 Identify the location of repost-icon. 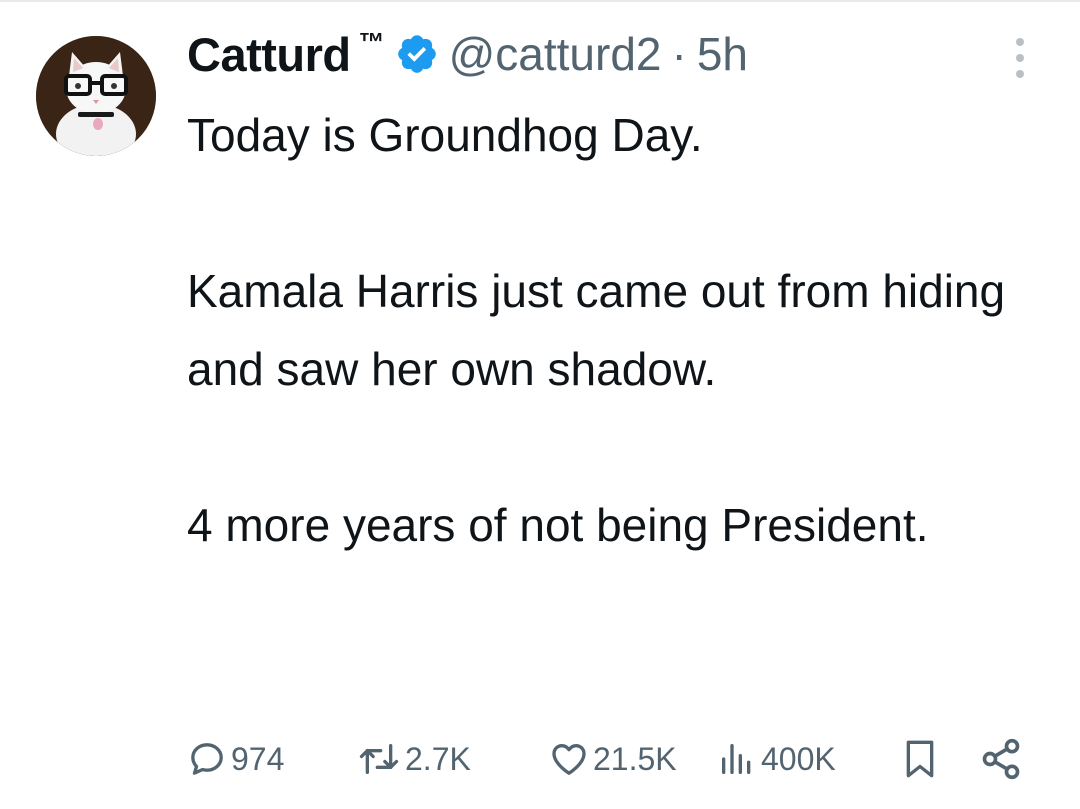
(379, 759).